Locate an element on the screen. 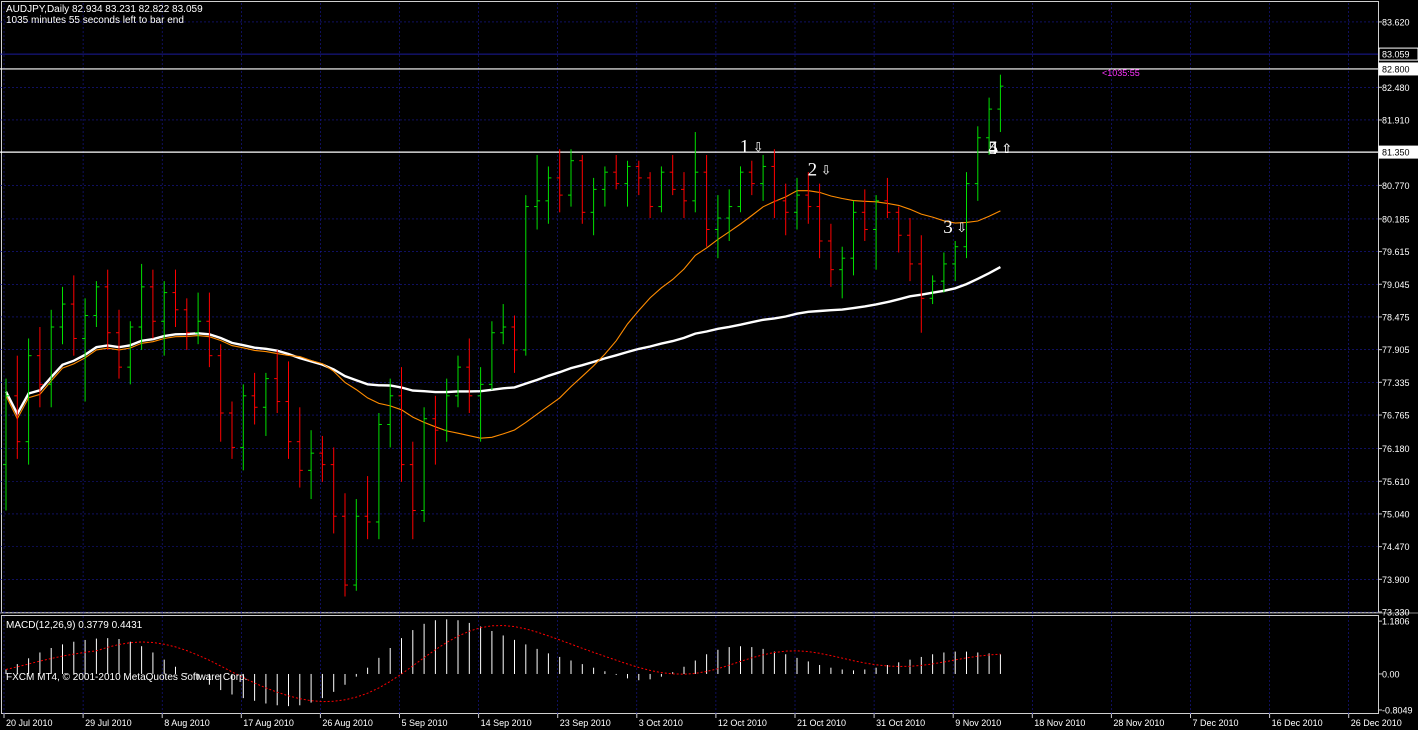  price-tick-label: 83.620 is located at coordinates (1396, 22).